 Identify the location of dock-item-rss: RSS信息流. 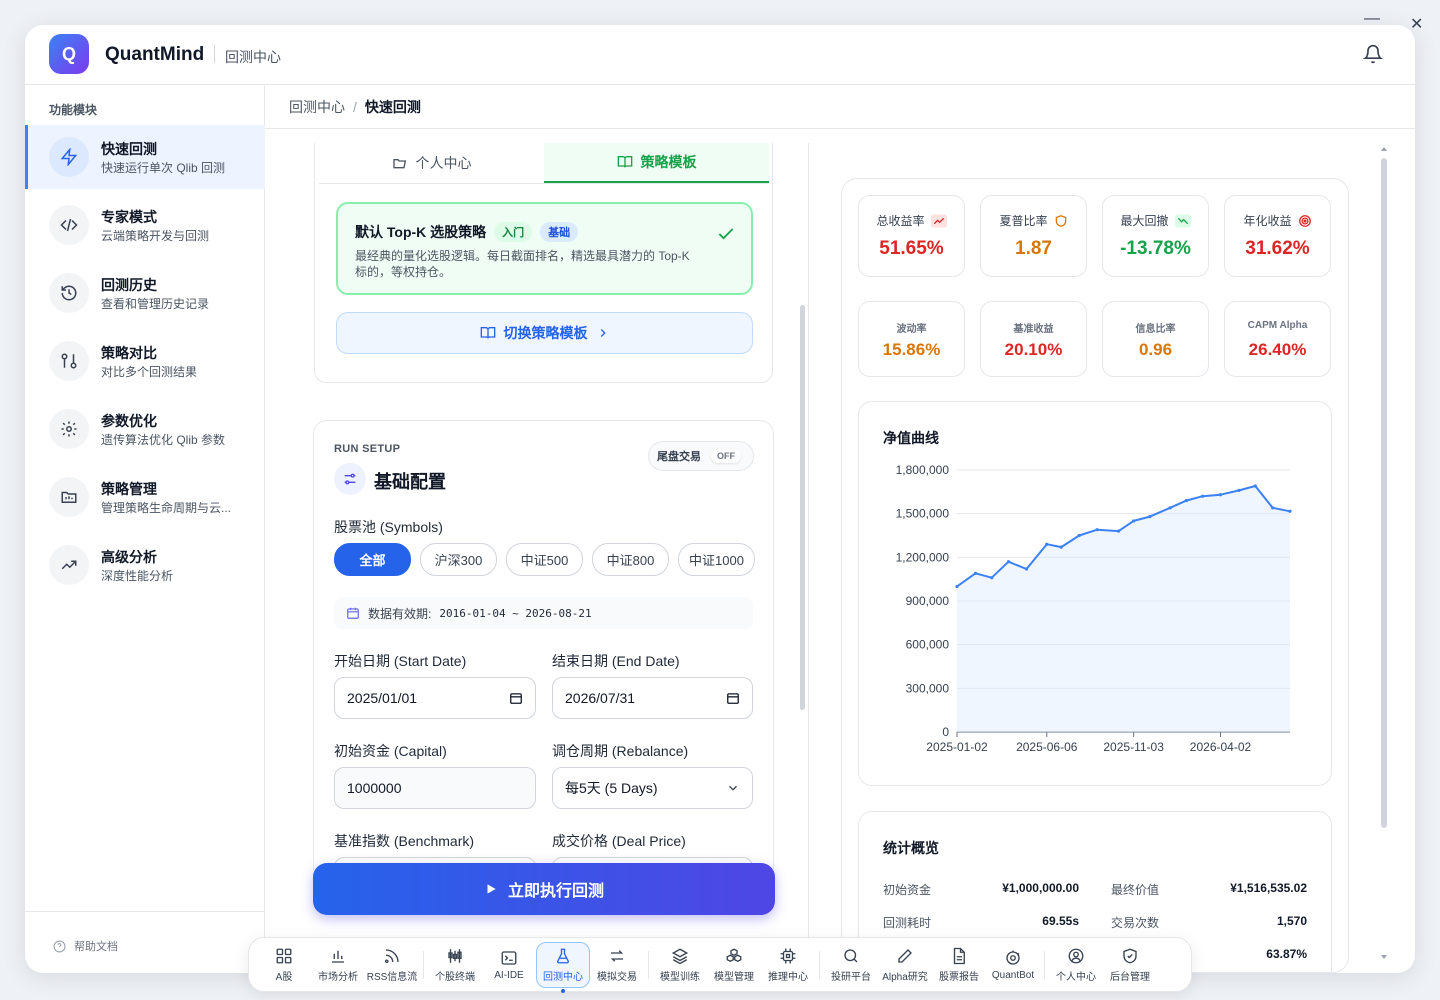
(392, 965).